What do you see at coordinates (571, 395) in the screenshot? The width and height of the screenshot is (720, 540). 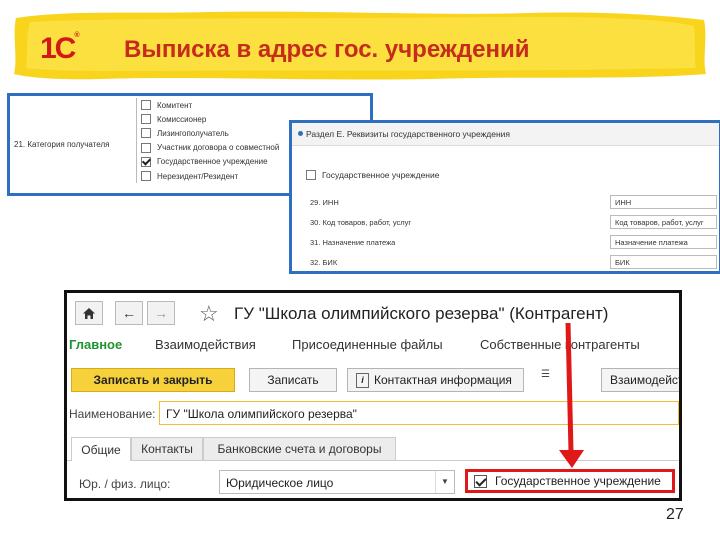 I see `annotation-arrow` at bounding box center [571, 395].